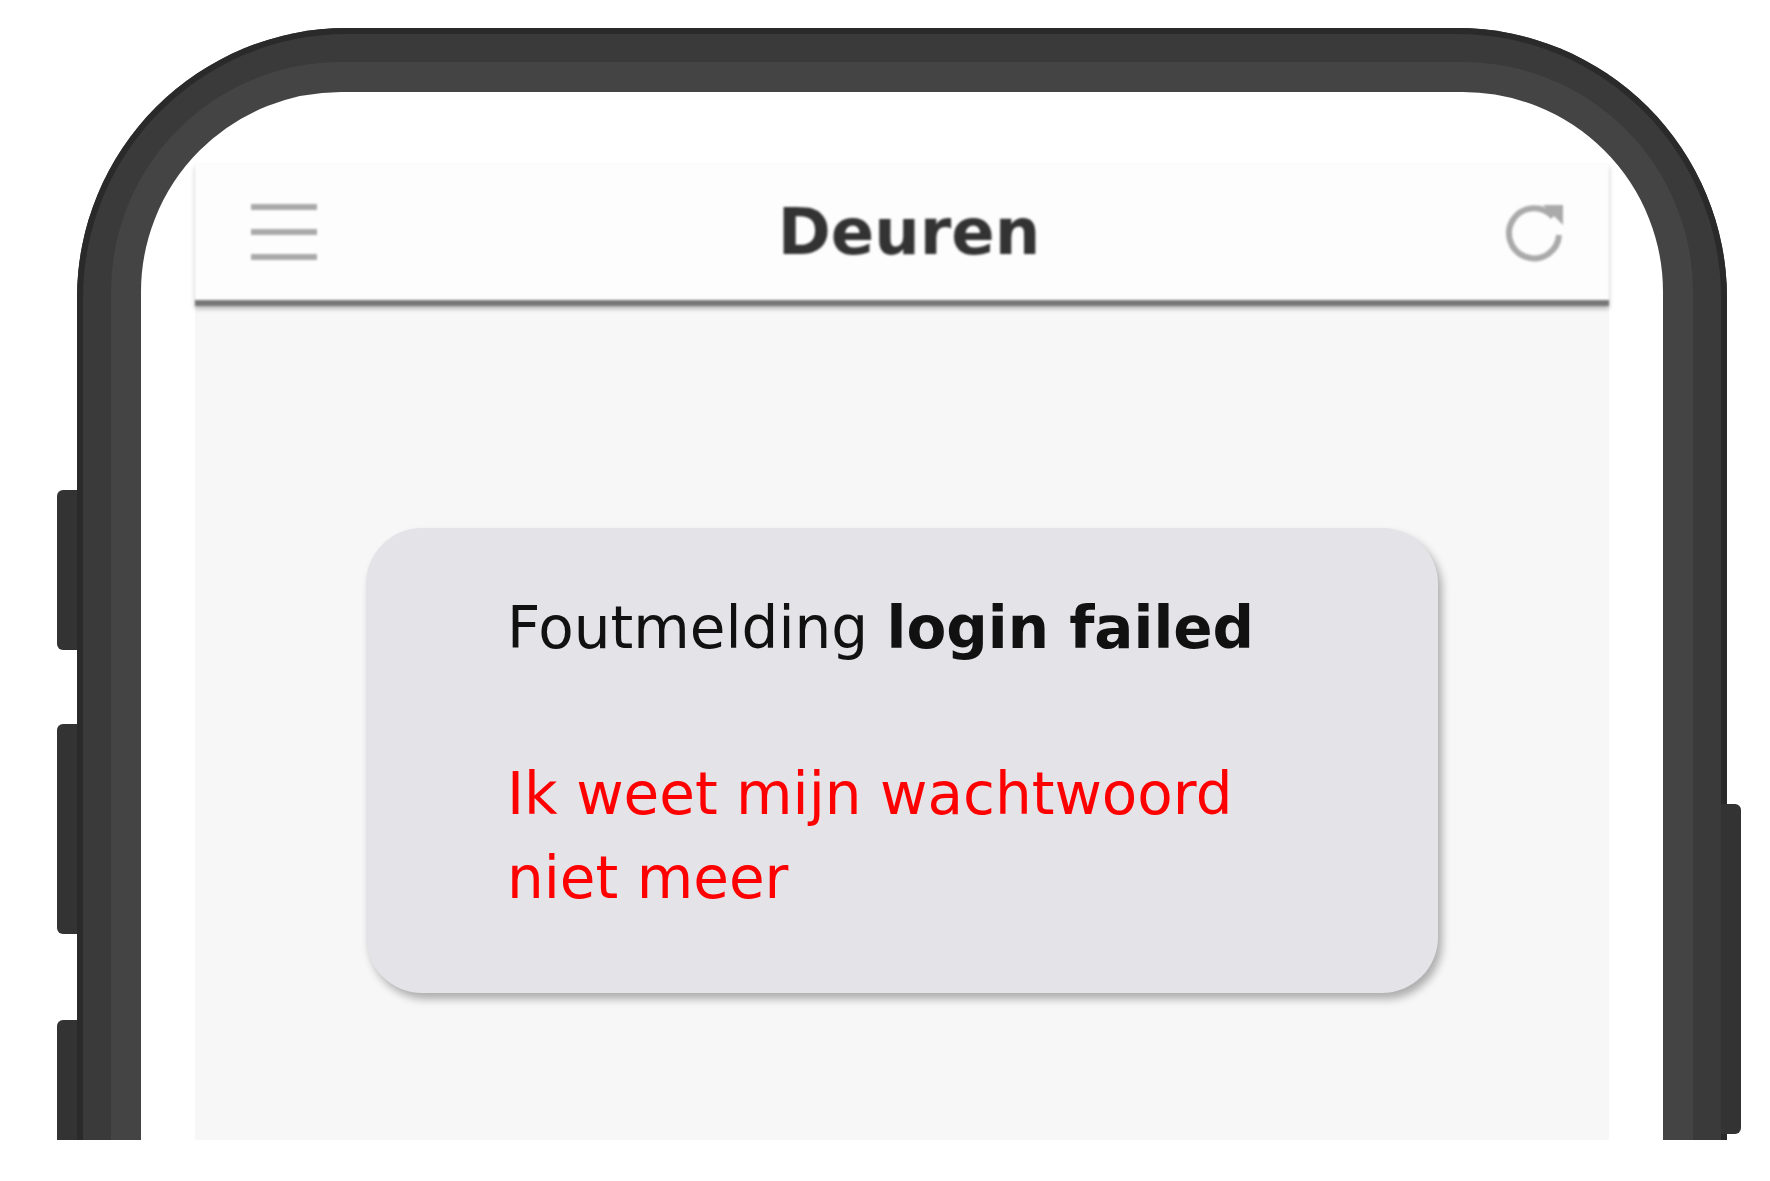 Image resolution: width=1770 pixels, height=1181 pixels. What do you see at coordinates (909, 232) in the screenshot?
I see `app-title: Deuren` at bounding box center [909, 232].